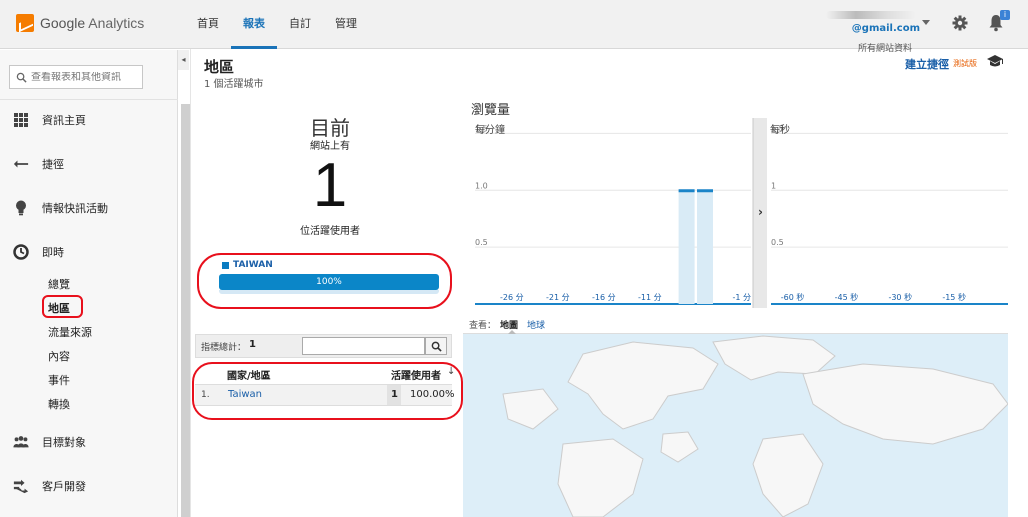 This screenshot has height=517, width=1028. What do you see at coordinates (89, 99) in the screenshot?
I see `sidebar-divider` at bounding box center [89, 99].